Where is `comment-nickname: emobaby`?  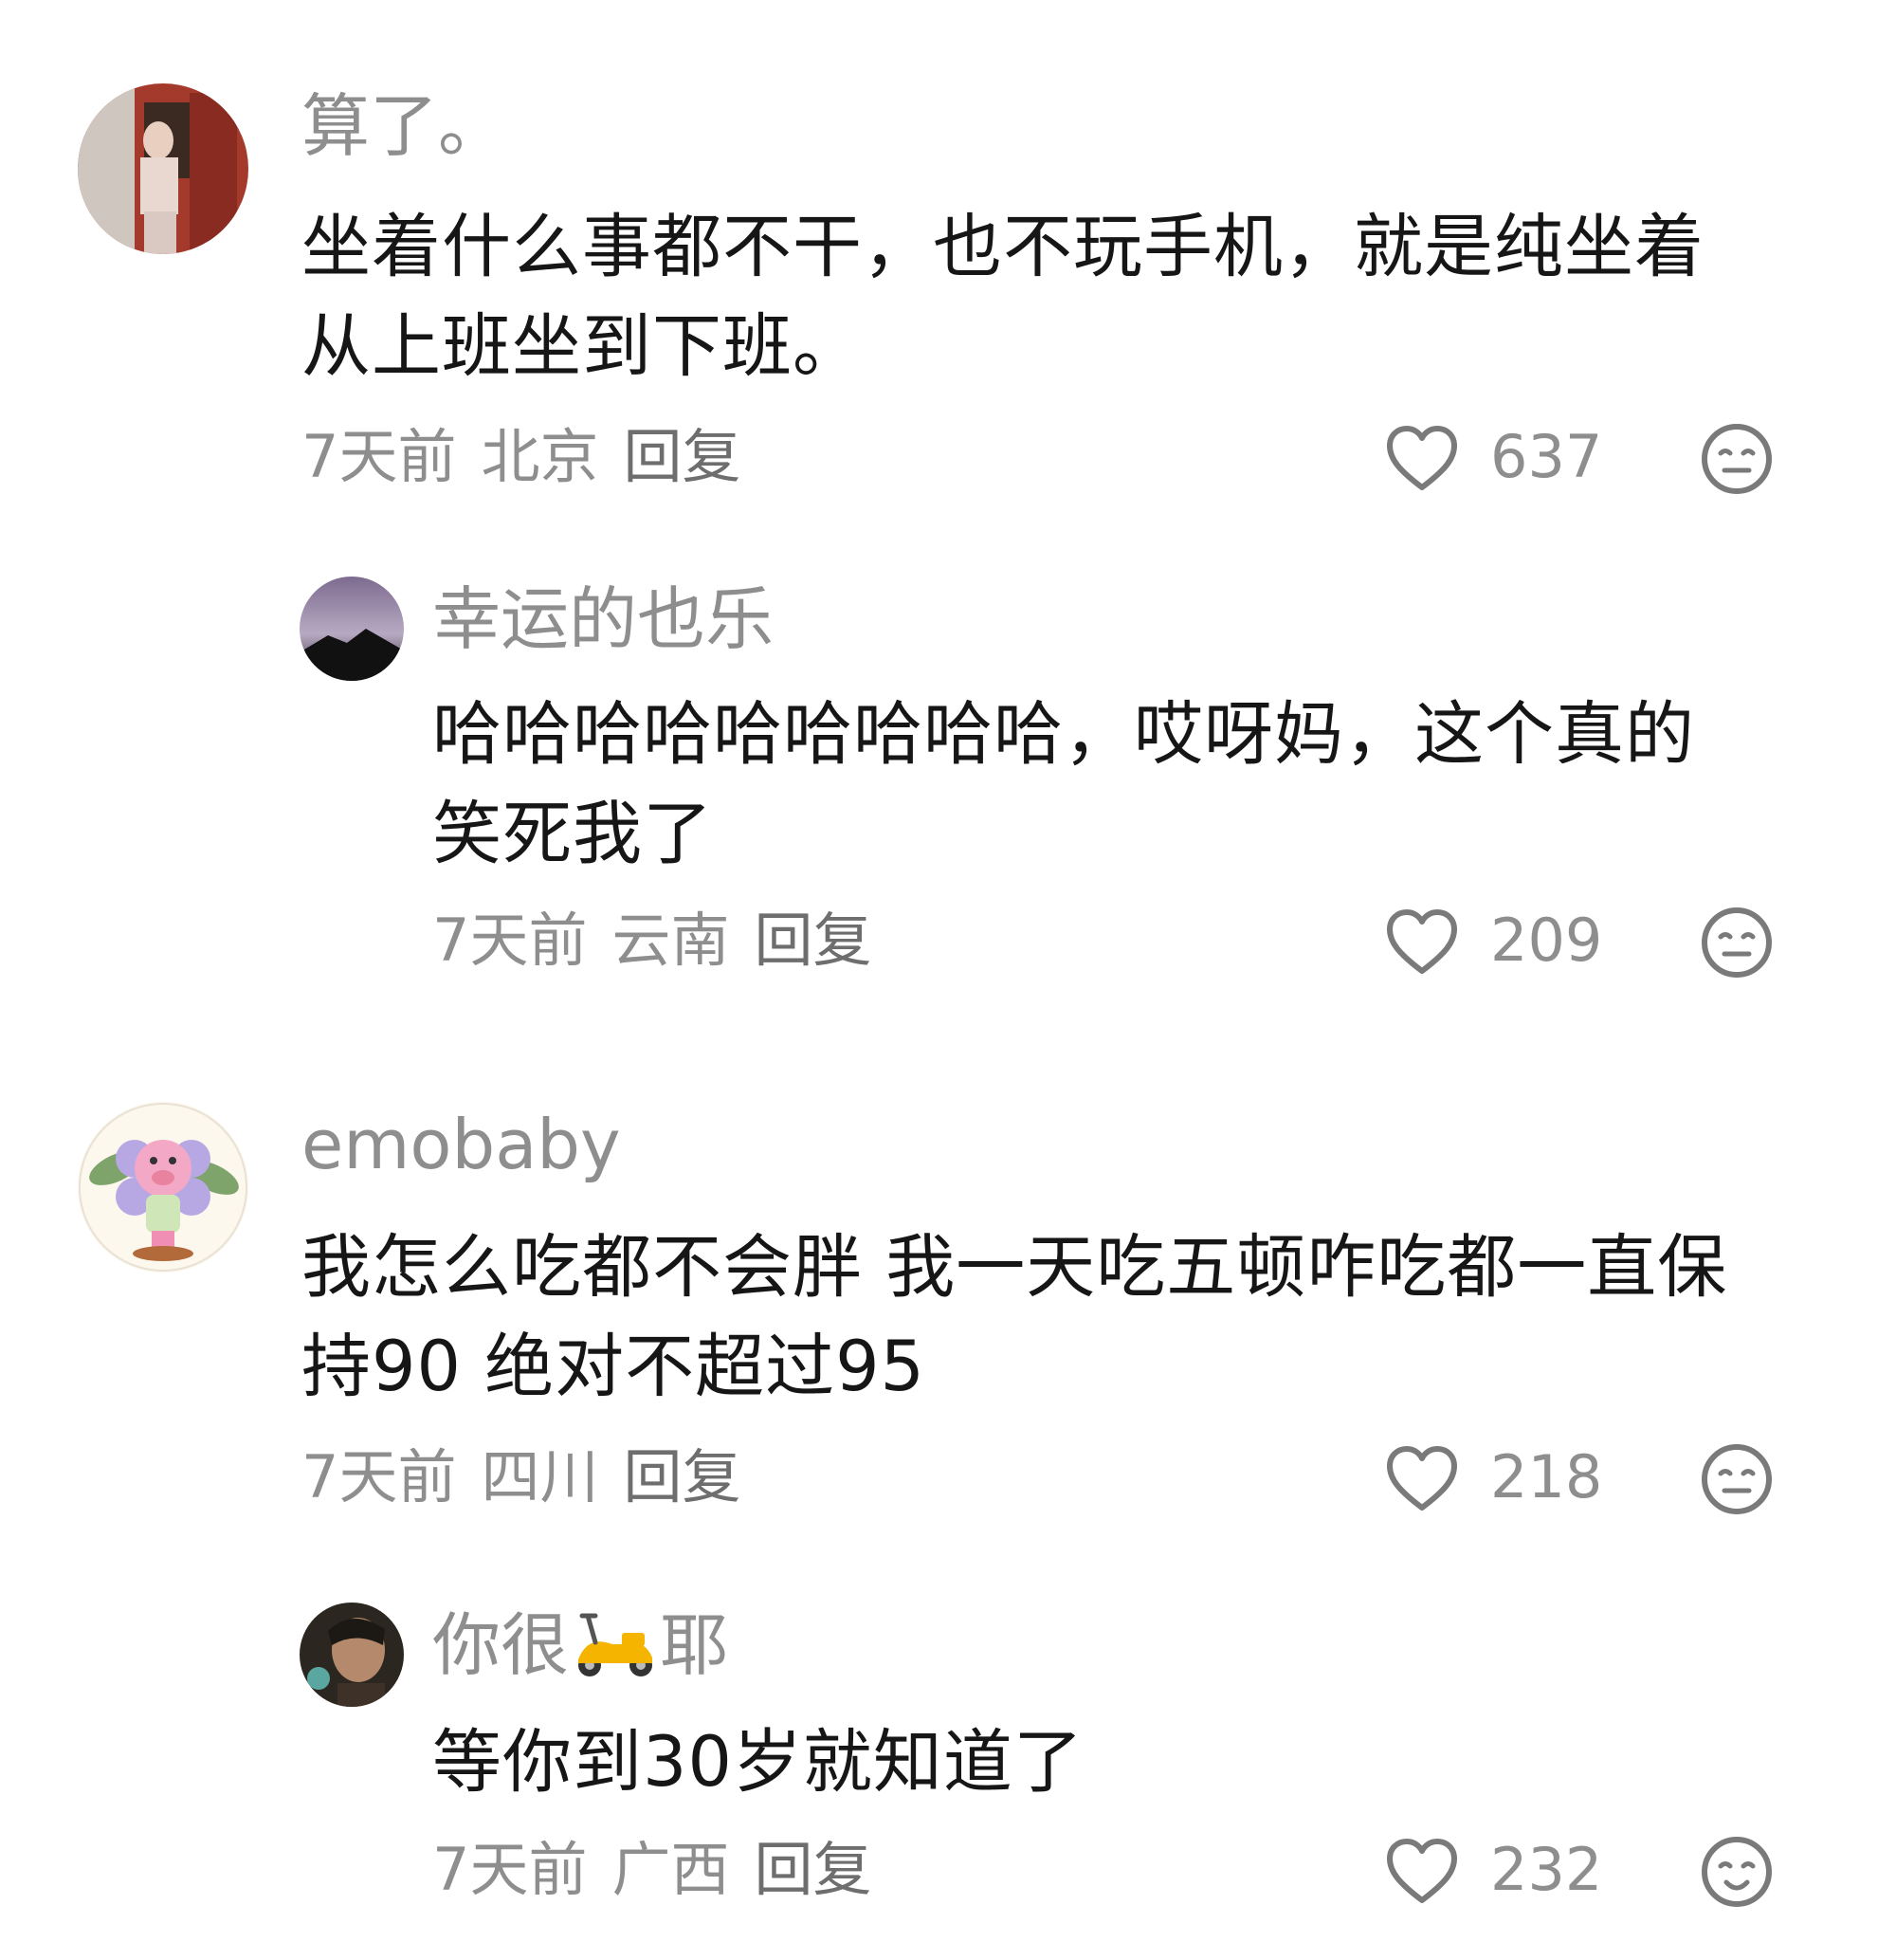
comment-nickname: emobaby is located at coordinates (461, 1144).